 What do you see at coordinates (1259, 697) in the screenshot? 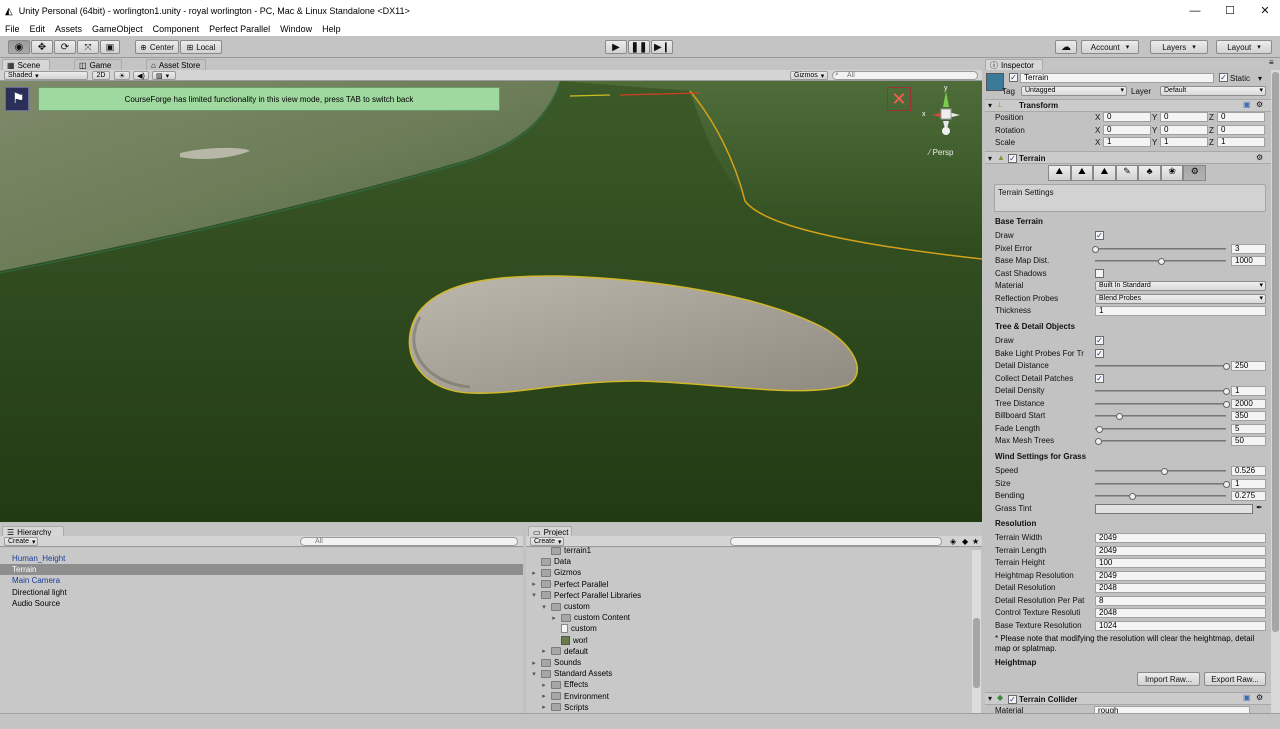
I see `collider-gear-icon: ⚙` at bounding box center [1259, 697].